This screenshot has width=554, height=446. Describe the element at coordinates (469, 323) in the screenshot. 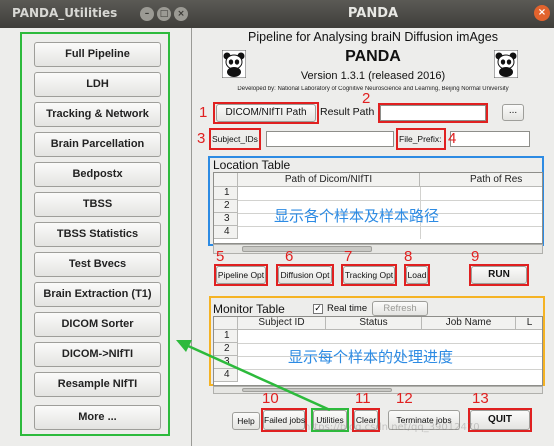

I see `column-header: Job Name` at that location.